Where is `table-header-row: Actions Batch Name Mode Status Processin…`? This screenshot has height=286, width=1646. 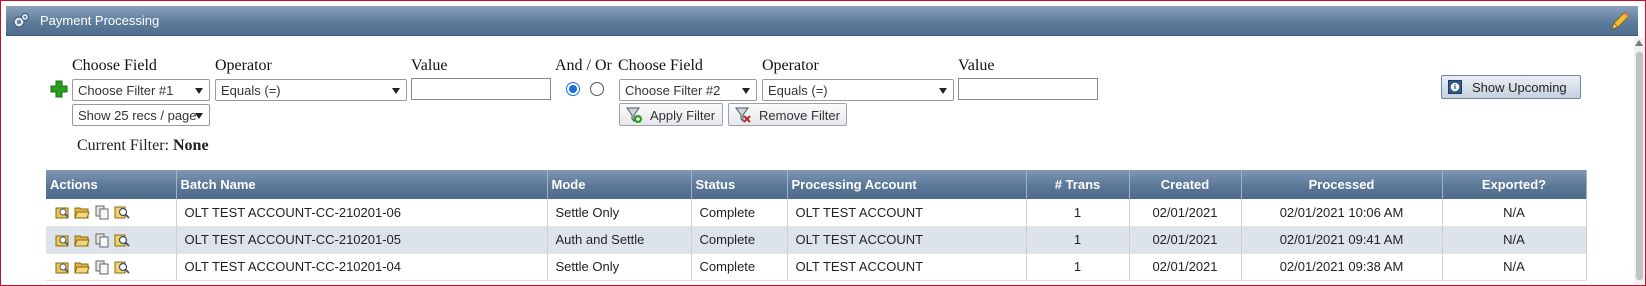
table-header-row: Actions Batch Name Mode Status Processin… is located at coordinates (816, 184).